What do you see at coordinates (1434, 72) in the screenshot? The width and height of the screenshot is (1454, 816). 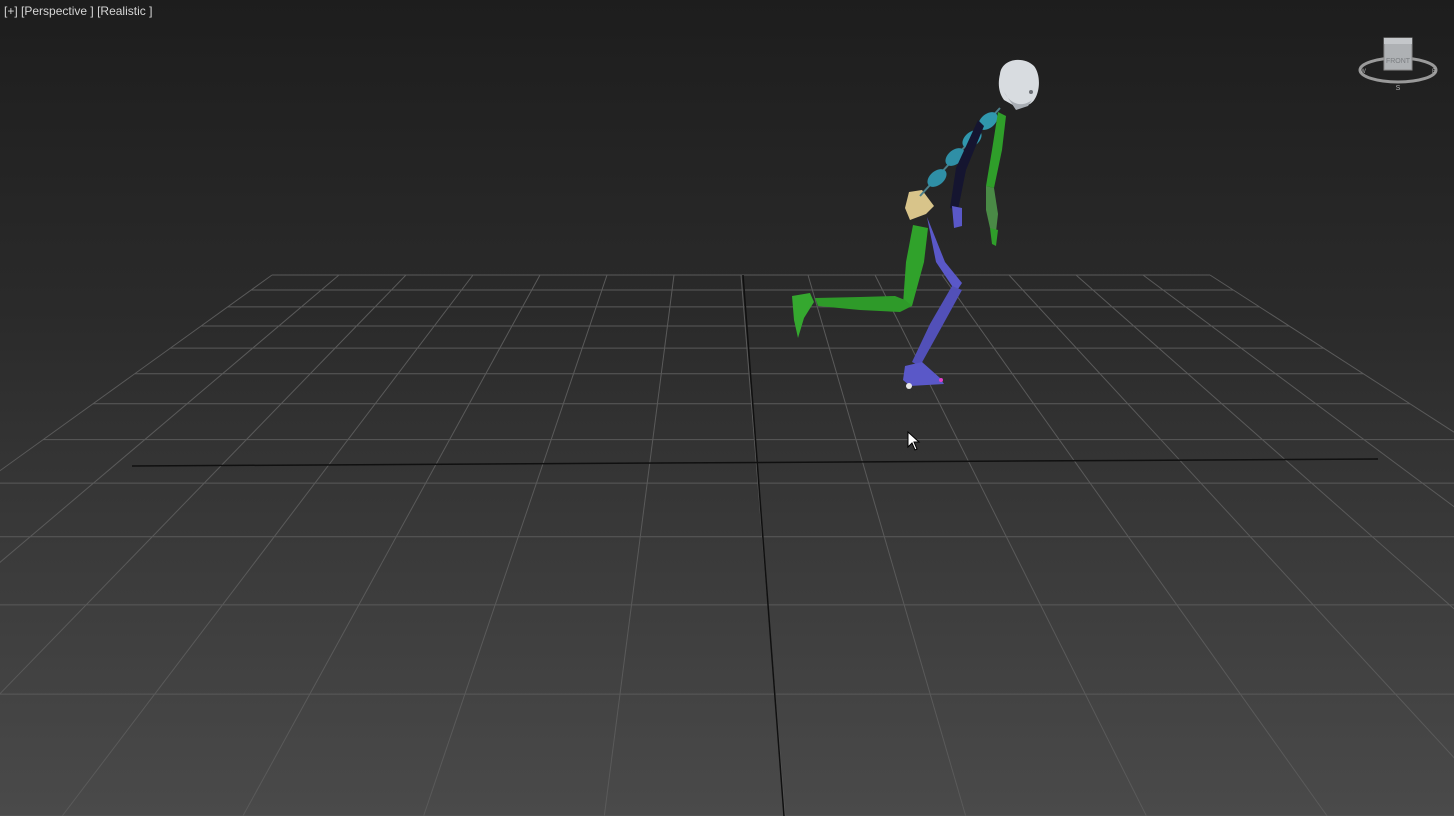 I see `viewcube-compass-east: E` at bounding box center [1434, 72].